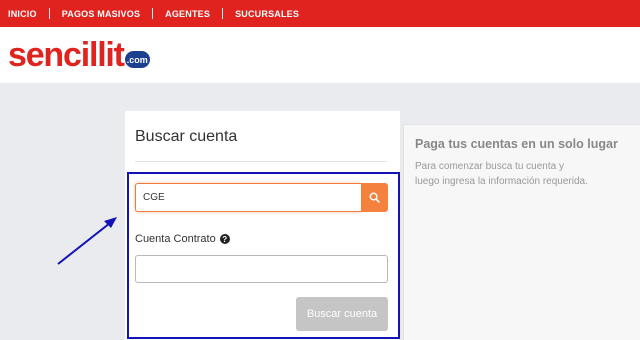  I want to click on card-divider, so click(261, 161).